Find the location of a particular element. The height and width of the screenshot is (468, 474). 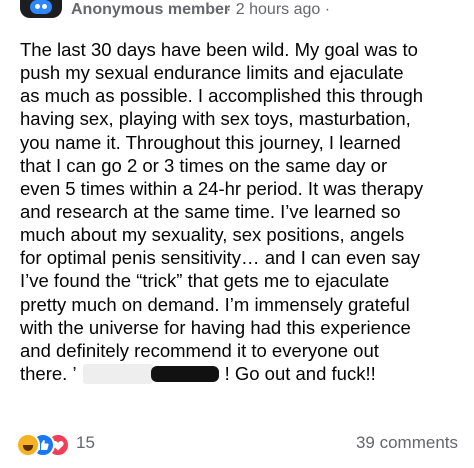

post-header: Anonymous member · 2 hours ago · is located at coordinates (237, 11).